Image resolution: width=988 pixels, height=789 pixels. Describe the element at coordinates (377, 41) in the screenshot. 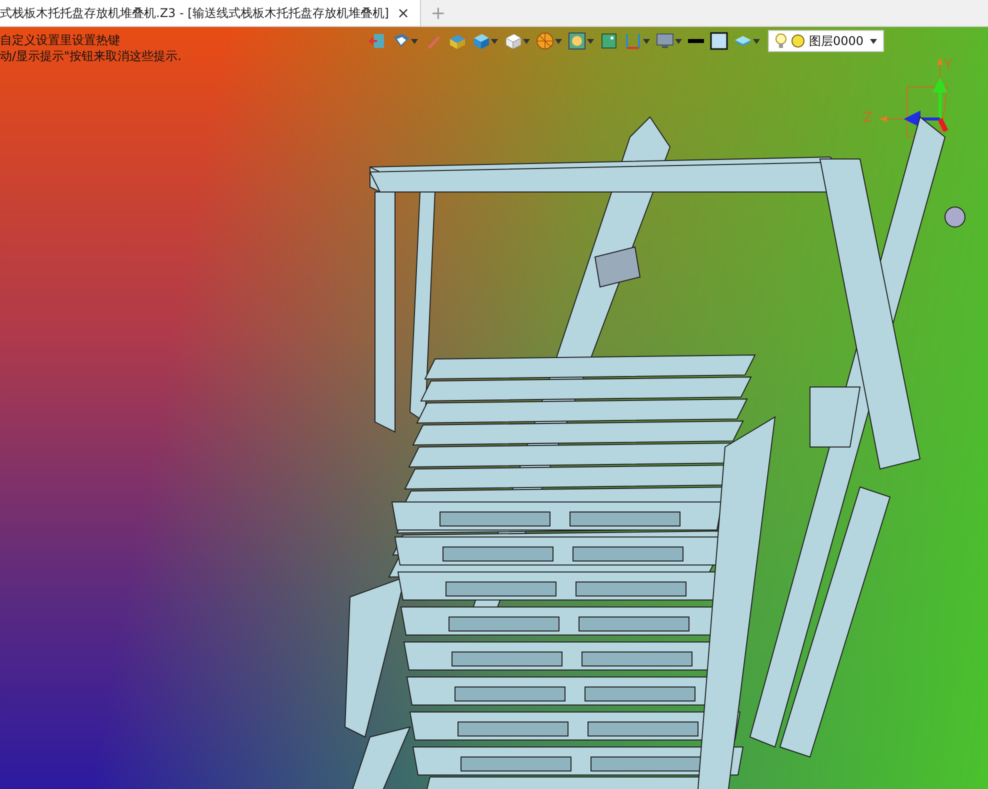

I see `exit-icon` at that location.